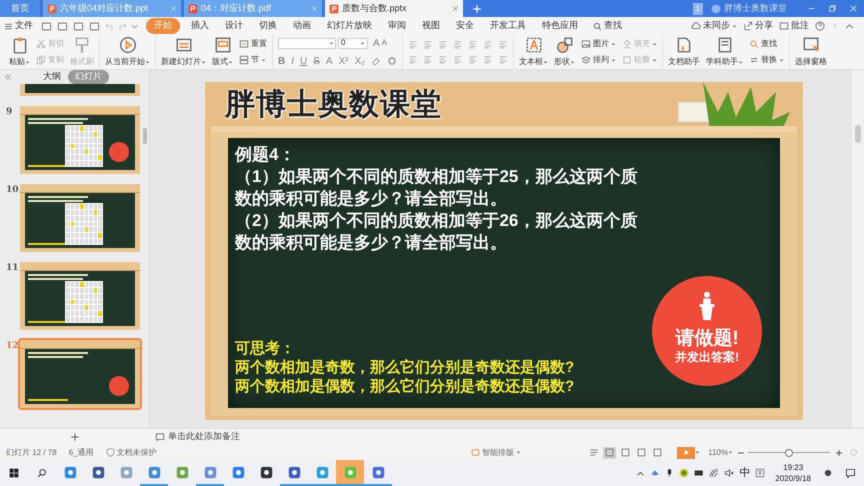  I want to click on font-name-field, so click(307, 43).